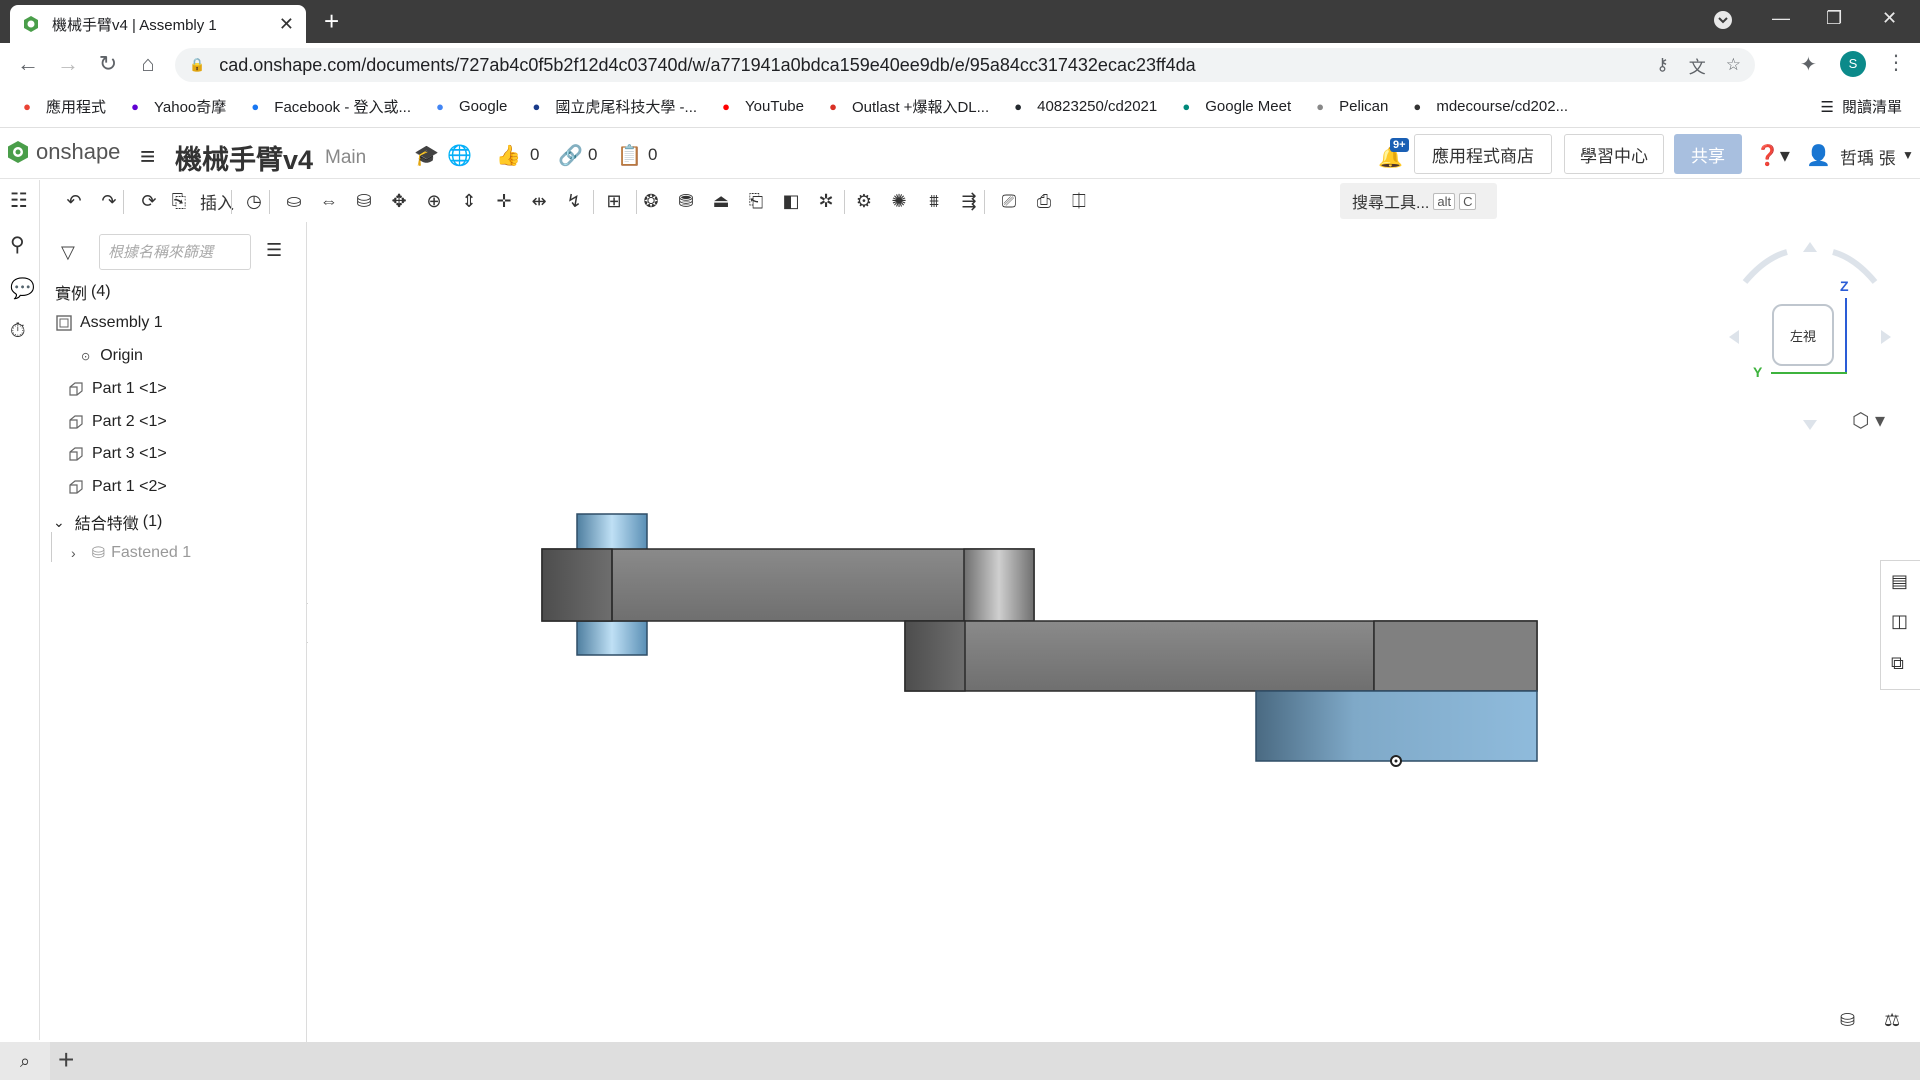  What do you see at coordinates (760, 107) in the screenshot?
I see `bookmark-item: ● YouTube` at bounding box center [760, 107].